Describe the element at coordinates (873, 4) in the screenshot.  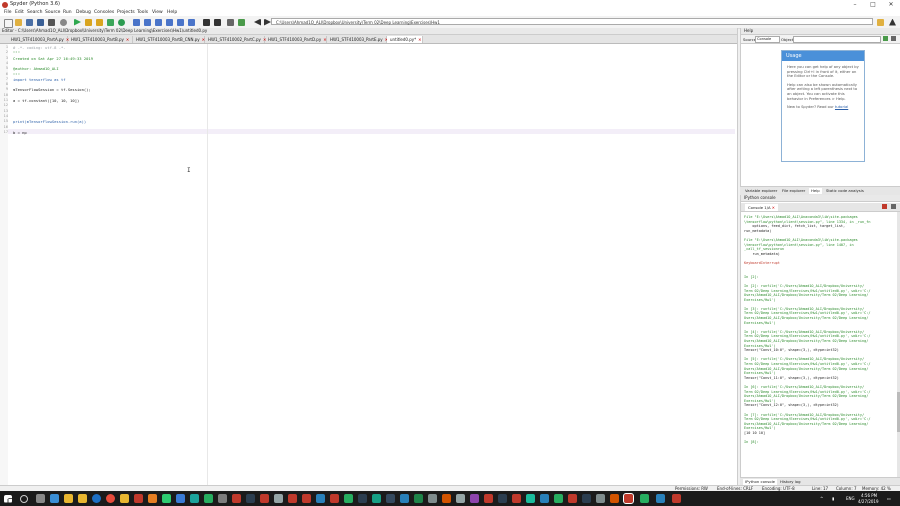
I see `maximize-button: □` at that location.